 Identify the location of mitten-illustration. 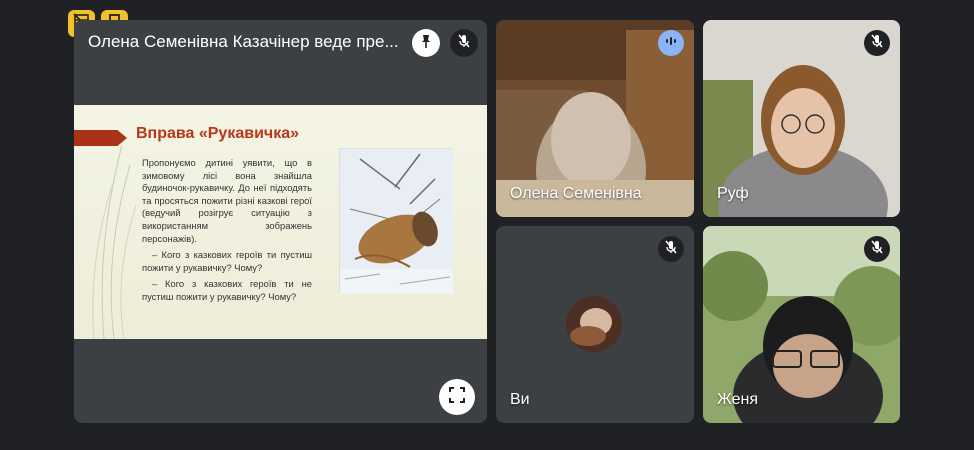
(396, 221).